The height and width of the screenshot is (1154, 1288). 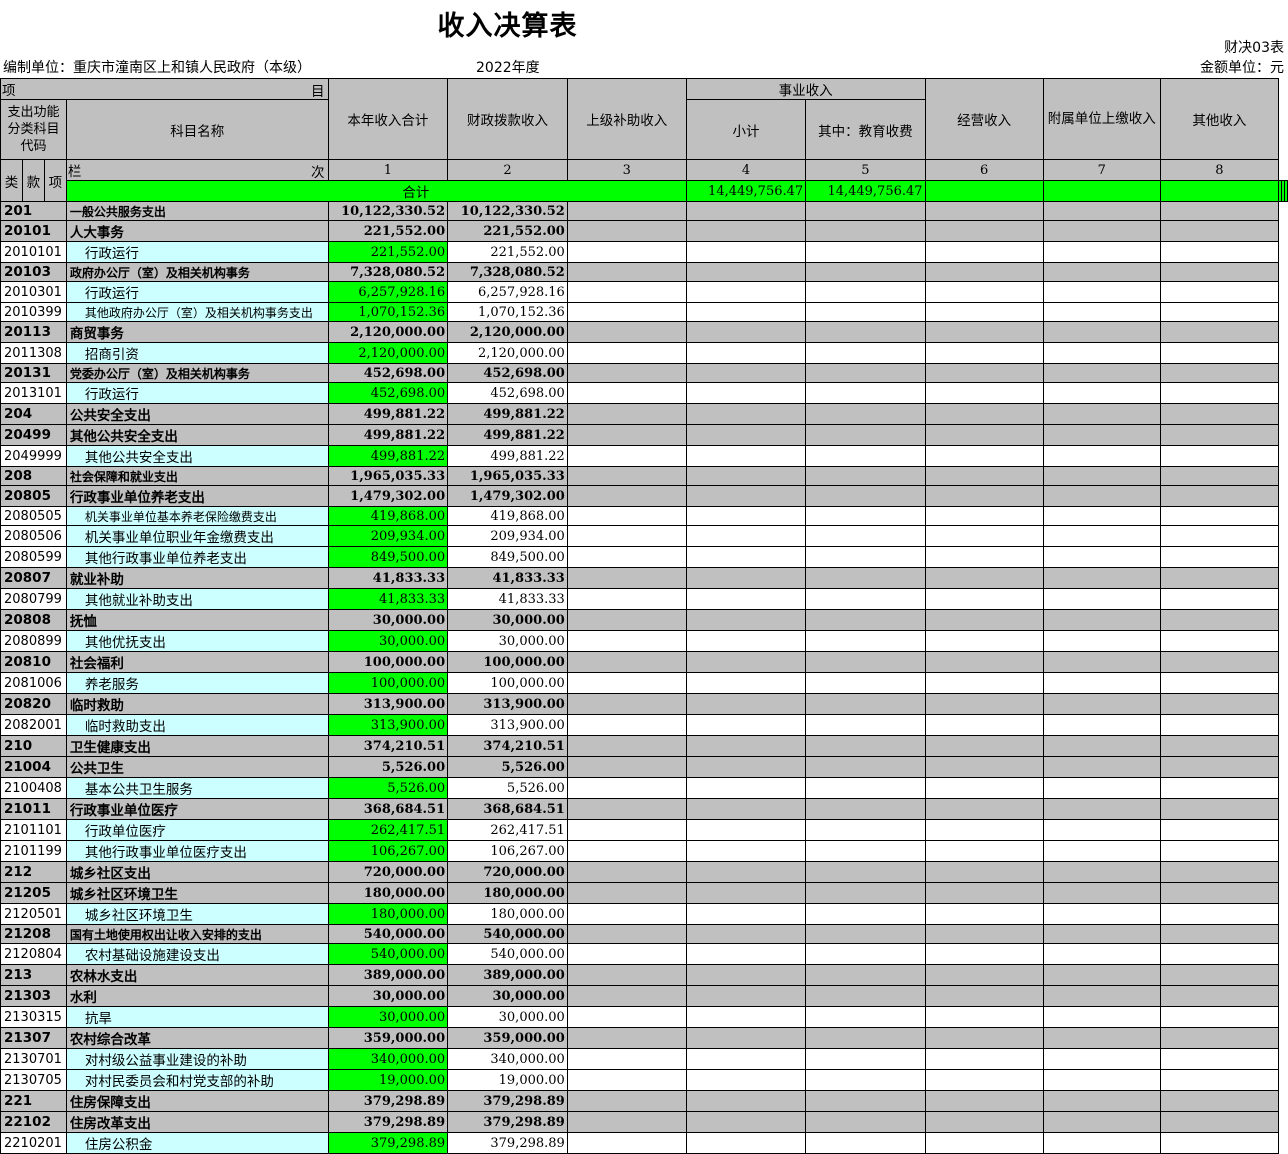 I want to click on total-c2: 14,449,756.47, so click(x=865, y=191).